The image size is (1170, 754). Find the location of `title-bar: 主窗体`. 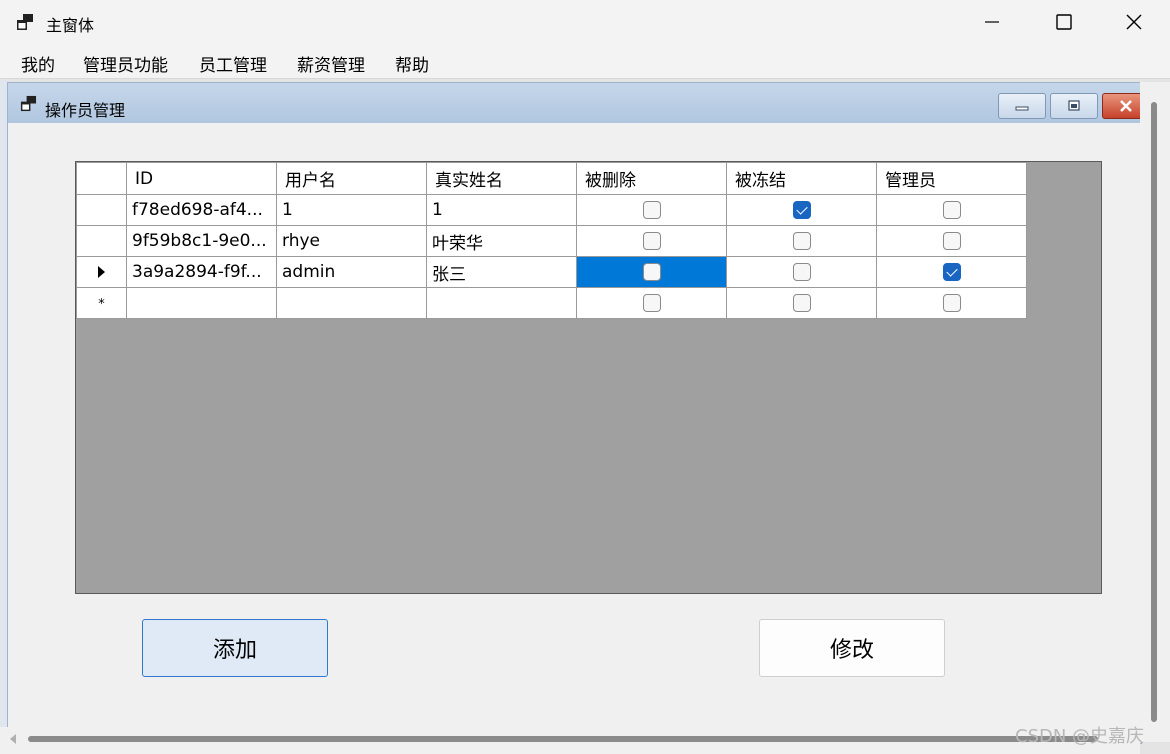

title-bar: 主窗体 is located at coordinates (585, 22).